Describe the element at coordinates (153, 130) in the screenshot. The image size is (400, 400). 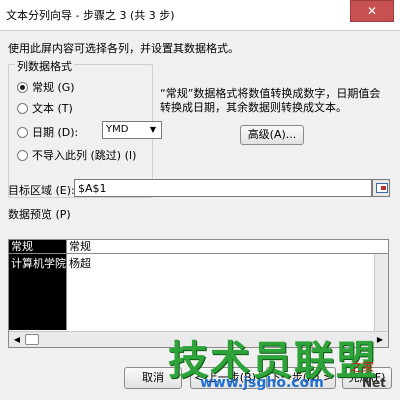
I see `chevron-down-icon: ▼` at that location.